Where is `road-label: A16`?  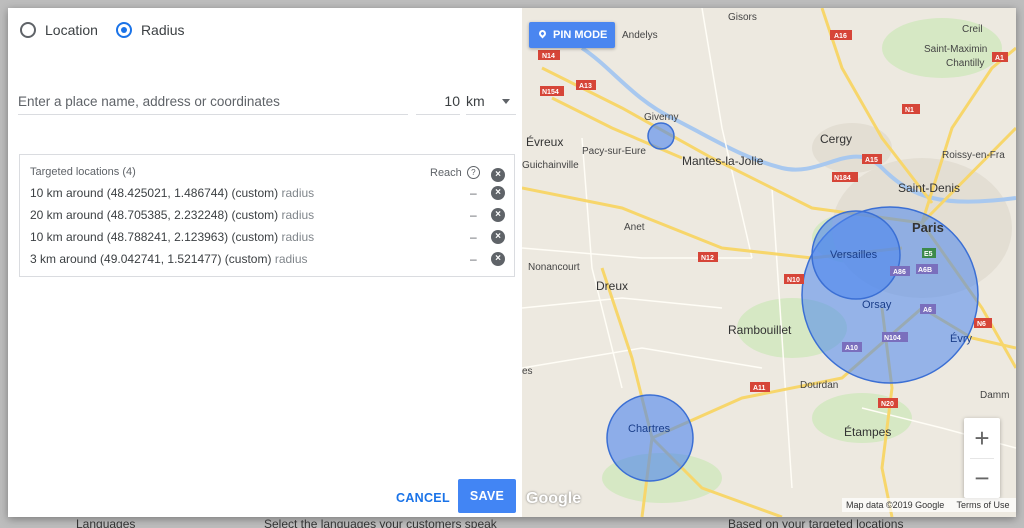 road-label: A16 is located at coordinates (840, 36).